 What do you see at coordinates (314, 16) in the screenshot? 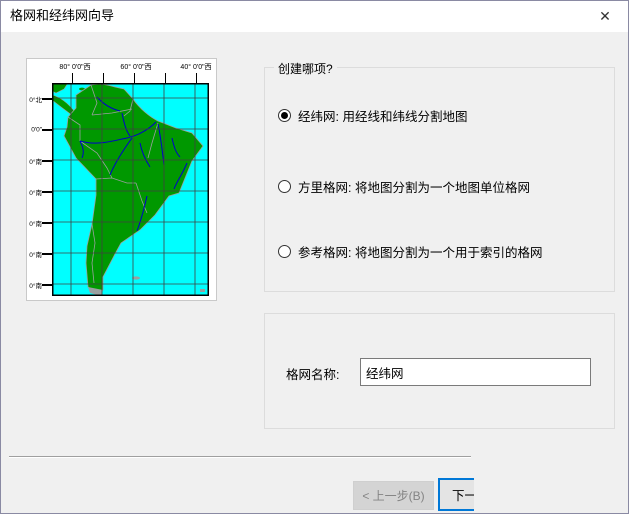
I see `title-bar: 格网和经纬网向导 ✕` at bounding box center [314, 16].